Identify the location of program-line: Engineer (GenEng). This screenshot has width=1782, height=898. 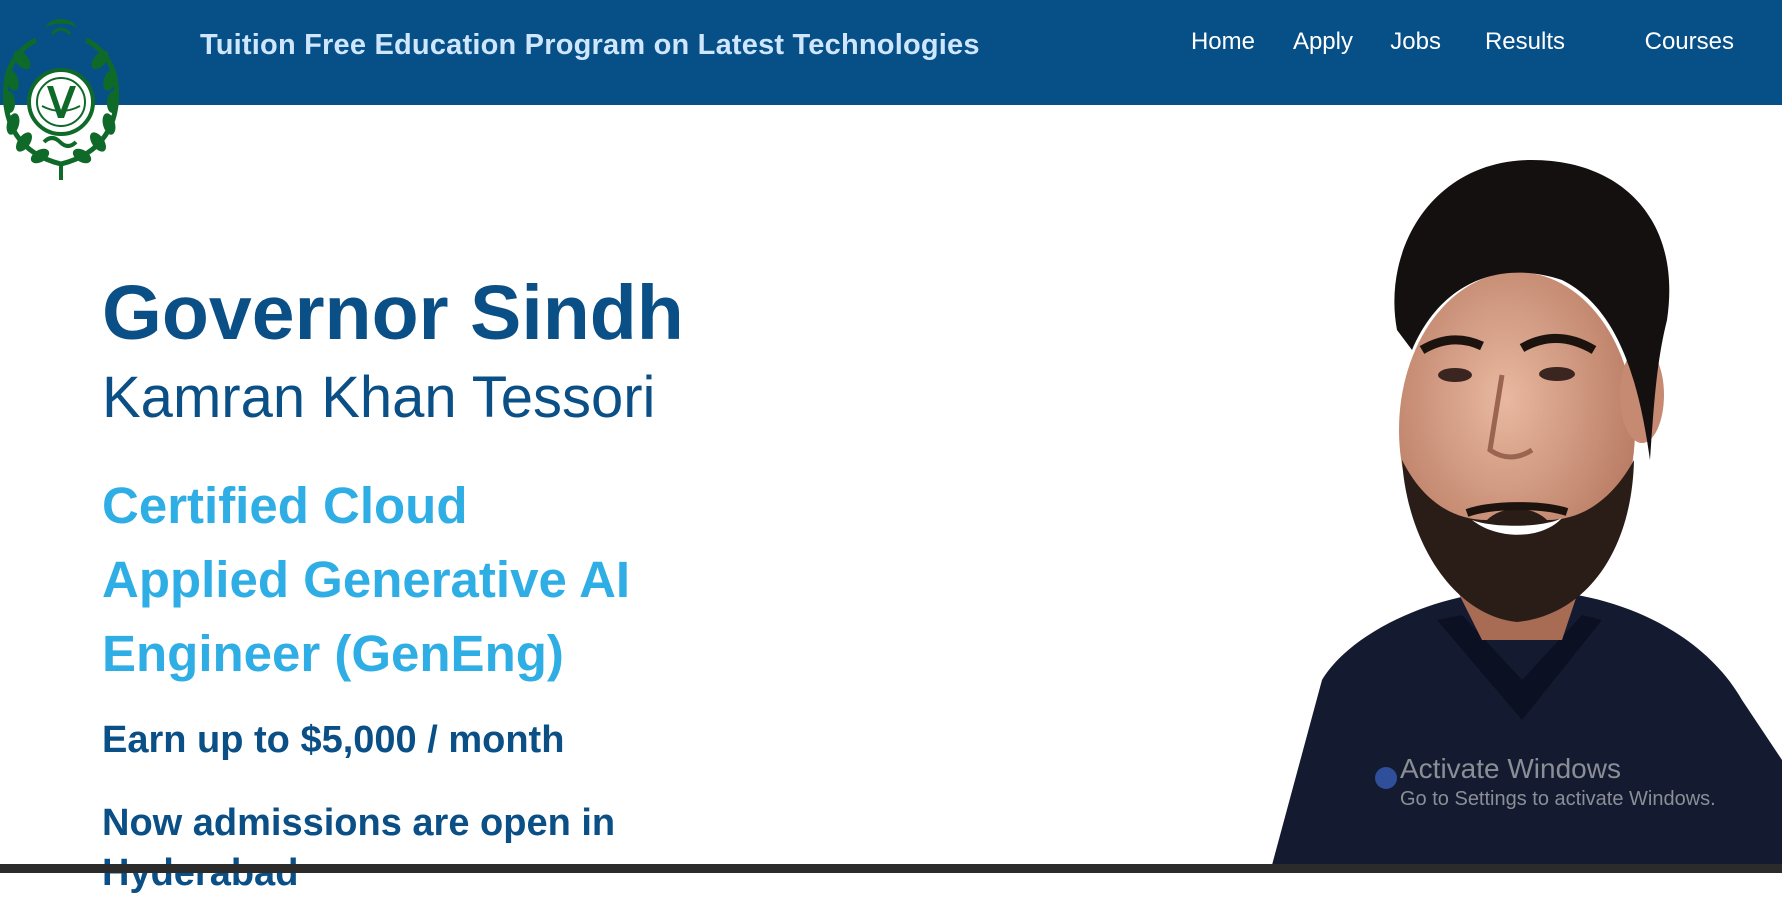
(333, 653).